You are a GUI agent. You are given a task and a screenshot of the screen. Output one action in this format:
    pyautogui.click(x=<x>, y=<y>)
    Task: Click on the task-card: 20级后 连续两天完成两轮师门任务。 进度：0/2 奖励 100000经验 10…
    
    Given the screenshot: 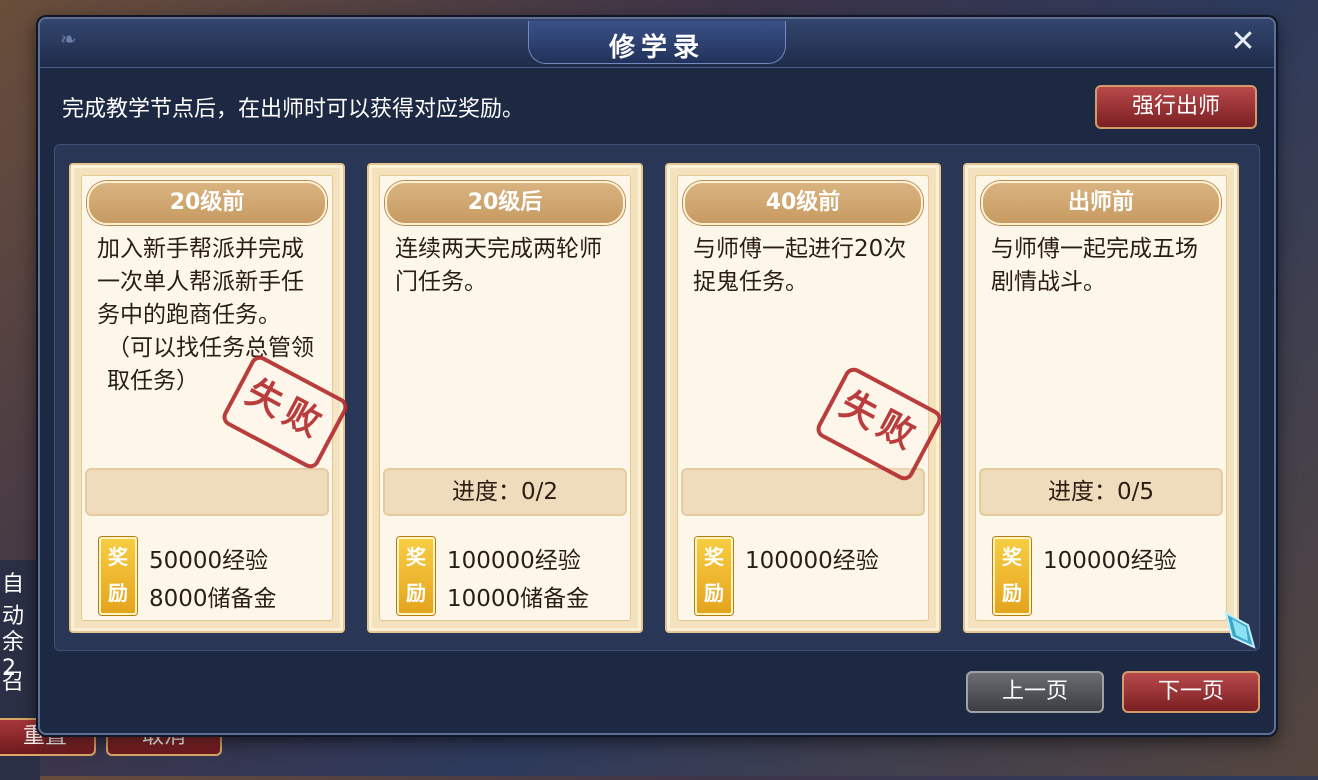 What is the action you would take?
    pyautogui.click(x=505, y=398)
    